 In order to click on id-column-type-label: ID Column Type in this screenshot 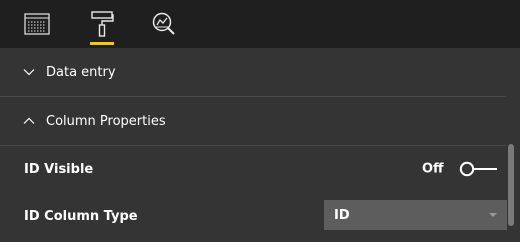, I will do `click(81, 216)`.